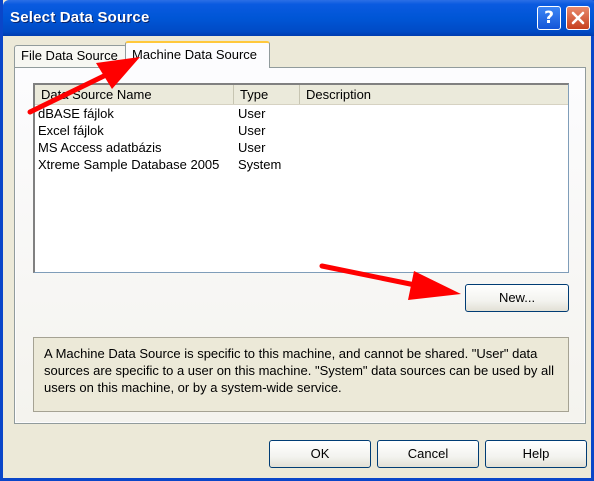 The height and width of the screenshot is (481, 594). What do you see at coordinates (70, 56) in the screenshot?
I see `tab-file-data-source: File Data Source` at bounding box center [70, 56].